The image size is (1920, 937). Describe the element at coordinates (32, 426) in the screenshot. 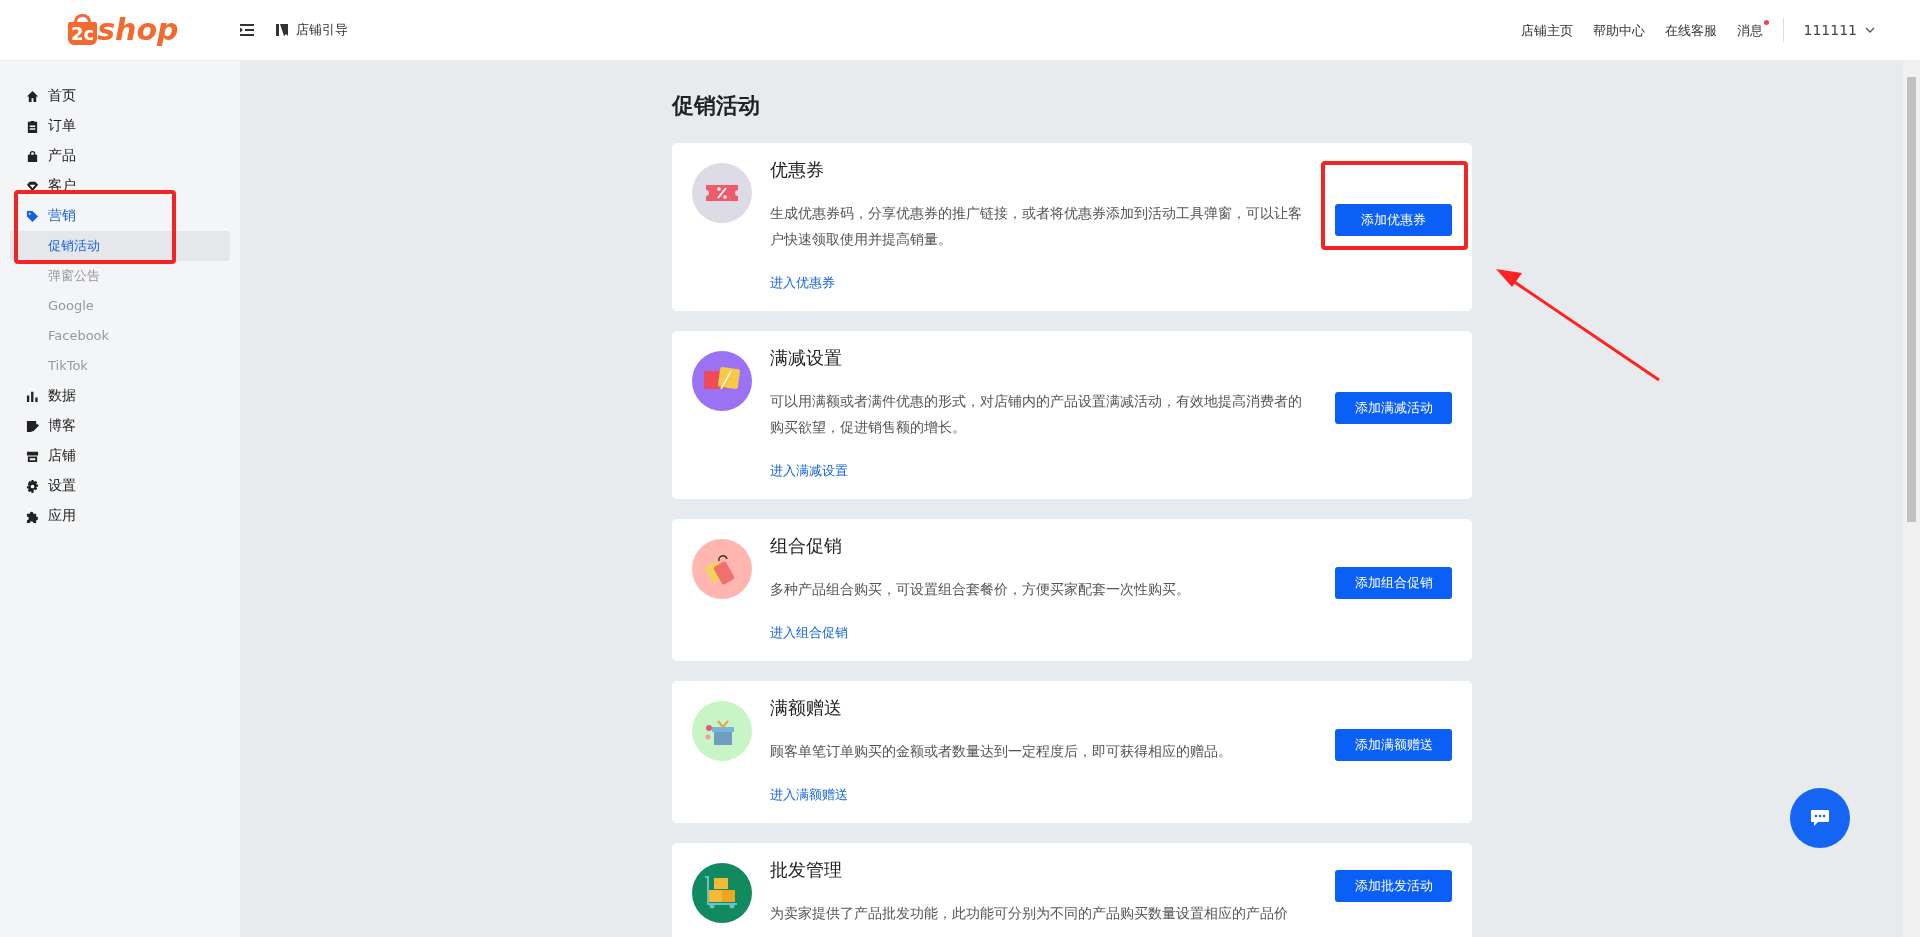

I see `edit-icon` at that location.